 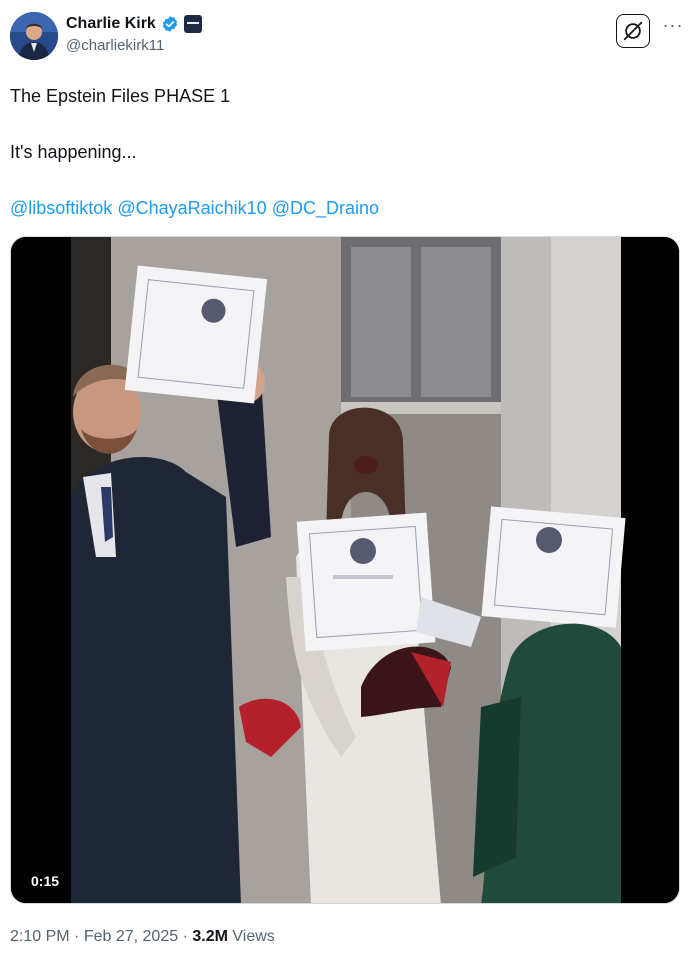 I want to click on grok-button, so click(x=633, y=31).